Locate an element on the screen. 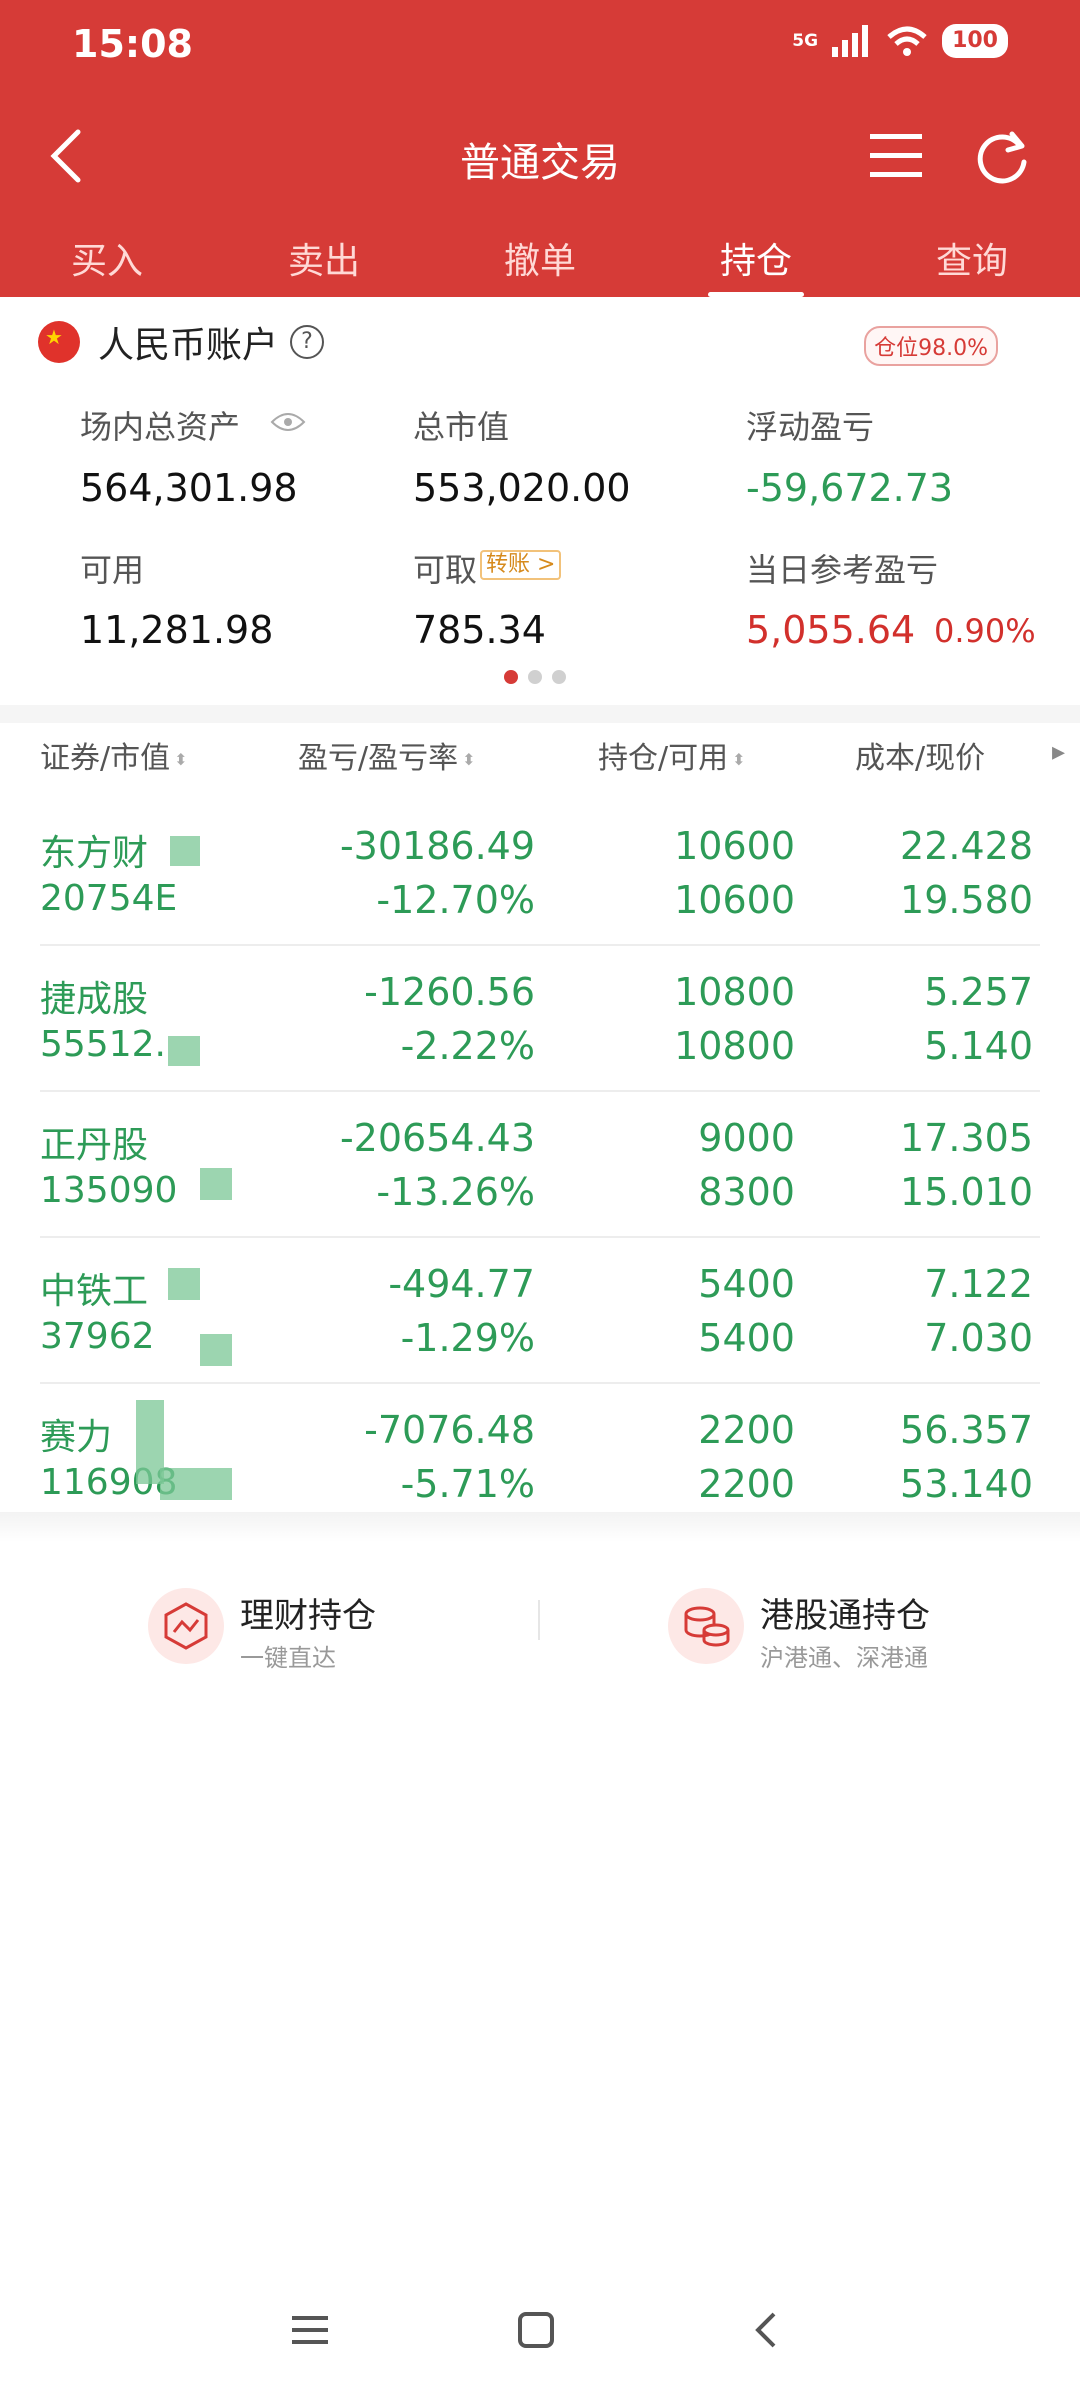  shortcut-subtitle: 沪港通、深港通 is located at coordinates (844, 1658).